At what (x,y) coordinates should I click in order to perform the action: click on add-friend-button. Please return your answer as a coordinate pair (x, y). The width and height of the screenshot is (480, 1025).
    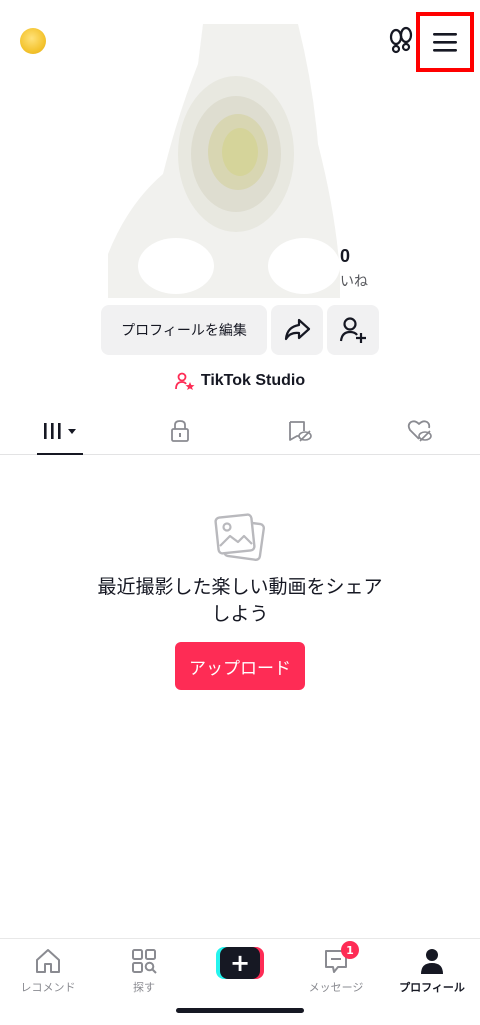
    Looking at the image, I should click on (353, 330).